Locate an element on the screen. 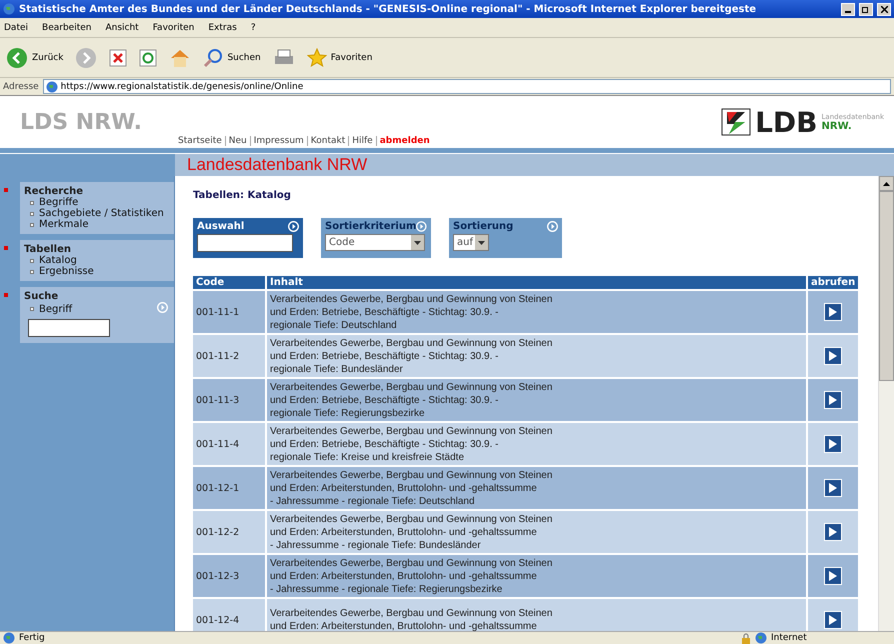 The width and height of the screenshot is (894, 644). filter-label: Auswahl is located at coordinates (220, 226).